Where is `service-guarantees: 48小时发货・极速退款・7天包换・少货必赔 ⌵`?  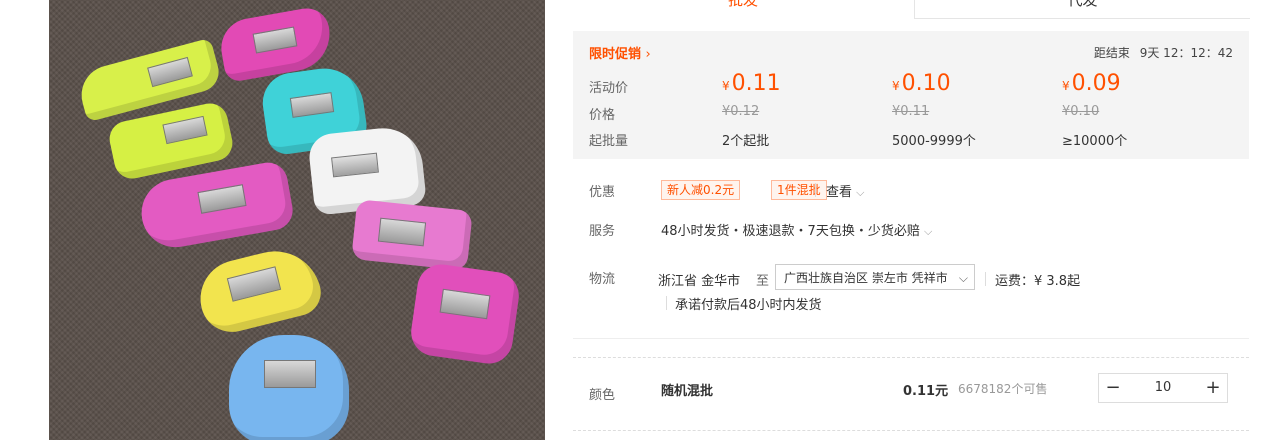
service-guarantees: 48小时发货・极速退款・7天包换・少货必赔 ⌵ is located at coordinates (796, 229).